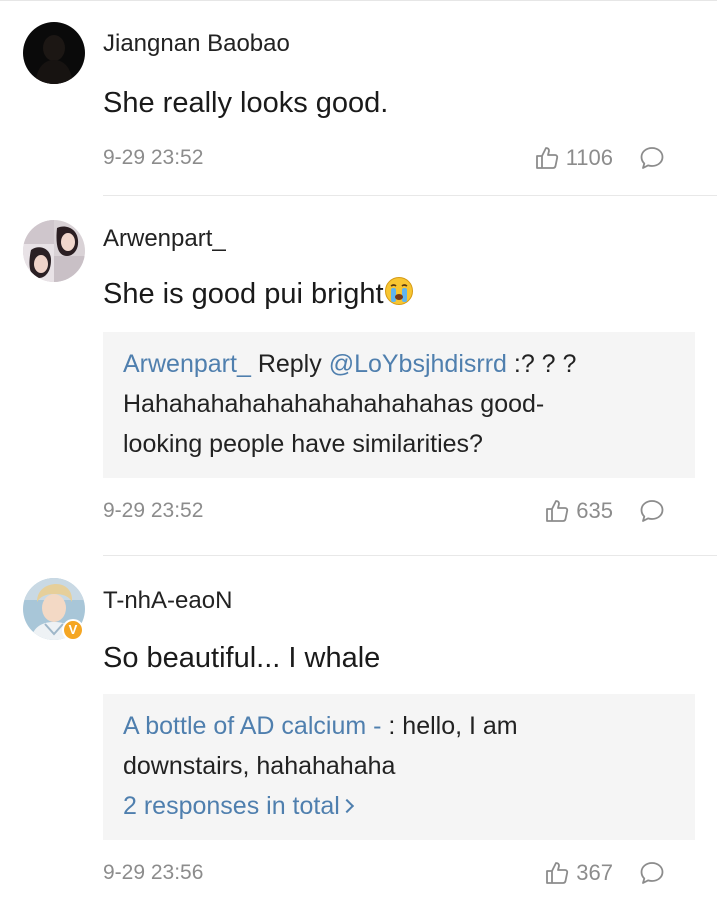 The height and width of the screenshot is (910, 717). Describe the element at coordinates (246, 103) in the screenshot. I see `comment-text: She really looks good.` at that location.